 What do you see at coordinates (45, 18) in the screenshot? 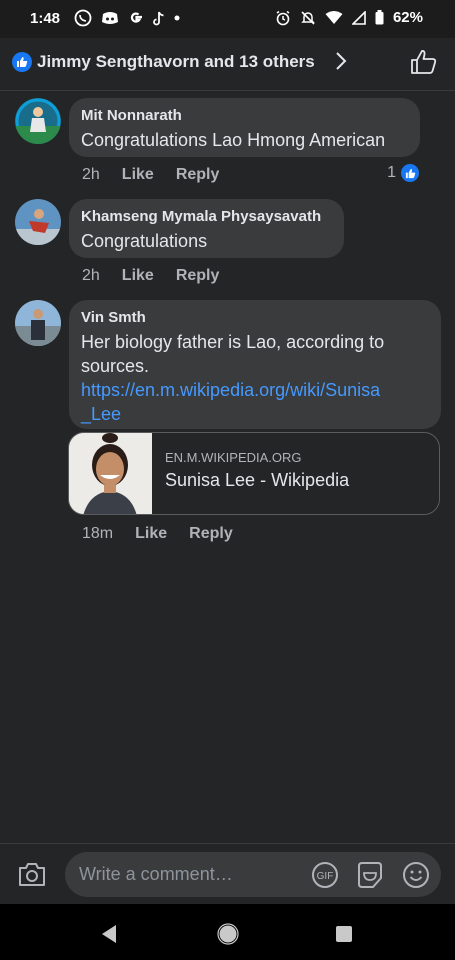
I see `status-time: 1:48` at bounding box center [45, 18].